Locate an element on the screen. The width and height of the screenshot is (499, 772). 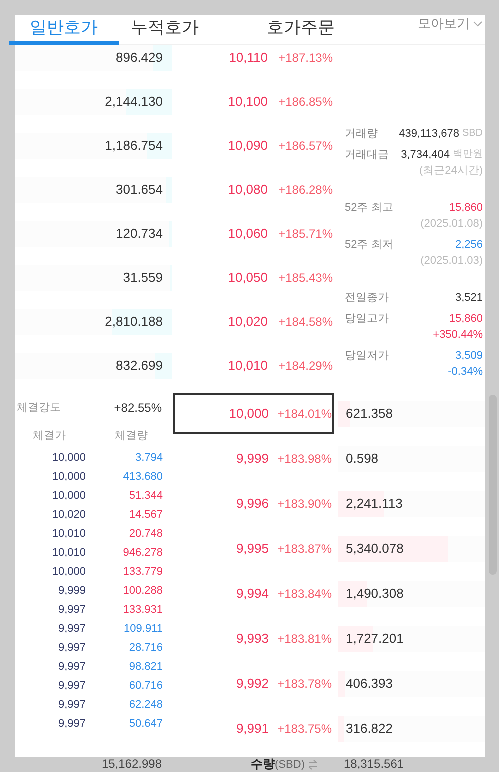
bid-price-row: 9,995 +183.87% is located at coordinates (253, 548).